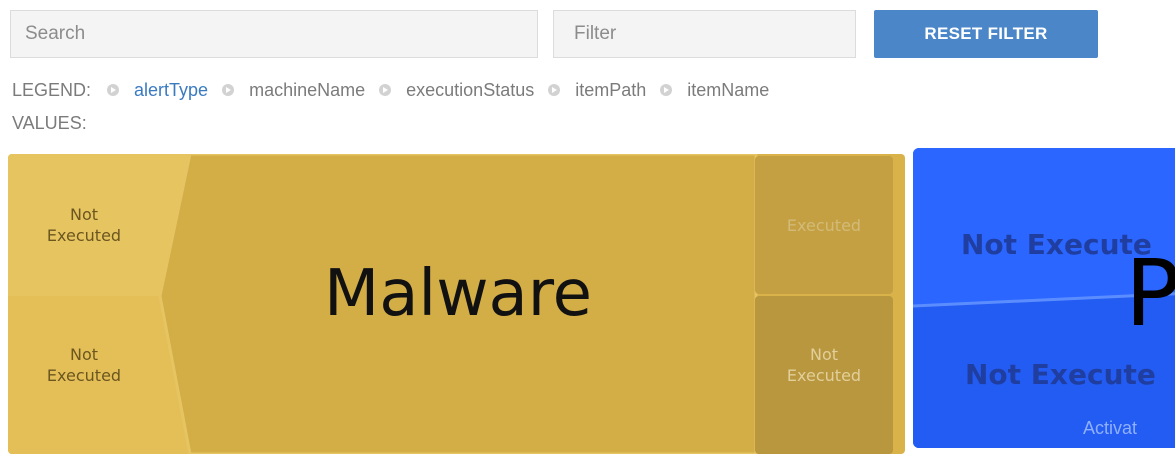 The image size is (1175, 454). I want to click on legend-item-itempath: itemPath, so click(610, 90).